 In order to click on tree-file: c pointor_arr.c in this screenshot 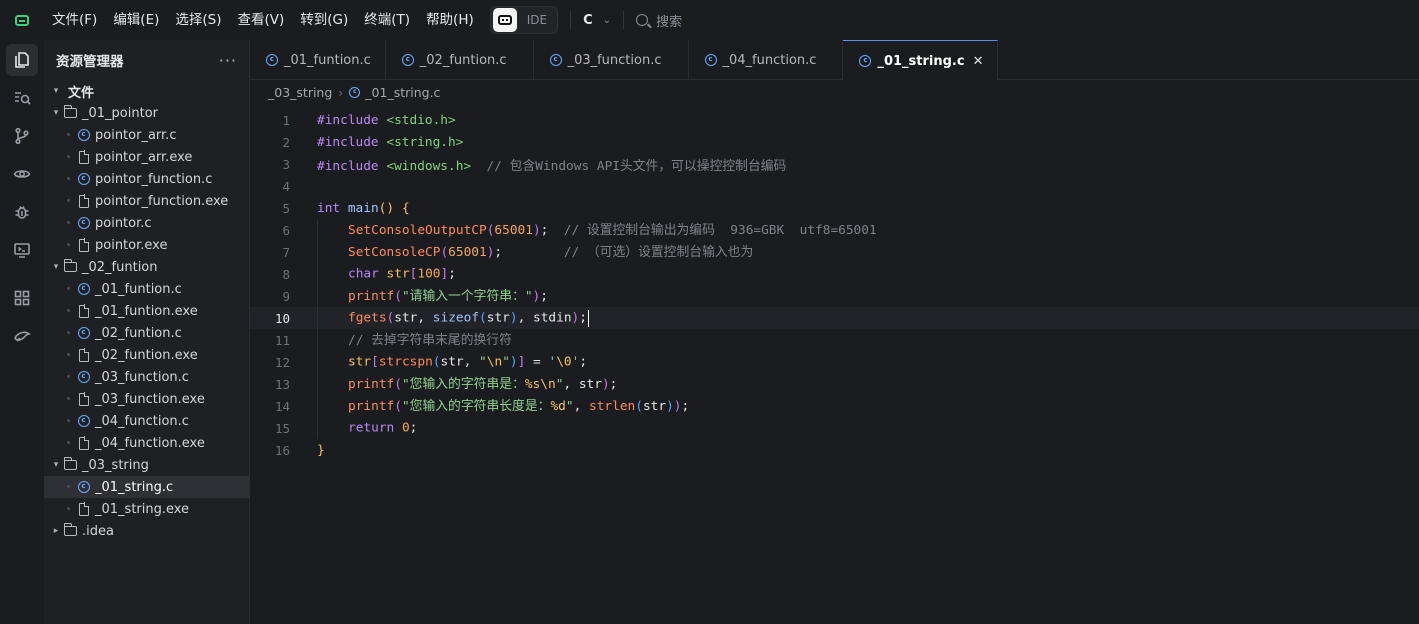, I will do `click(146, 135)`.